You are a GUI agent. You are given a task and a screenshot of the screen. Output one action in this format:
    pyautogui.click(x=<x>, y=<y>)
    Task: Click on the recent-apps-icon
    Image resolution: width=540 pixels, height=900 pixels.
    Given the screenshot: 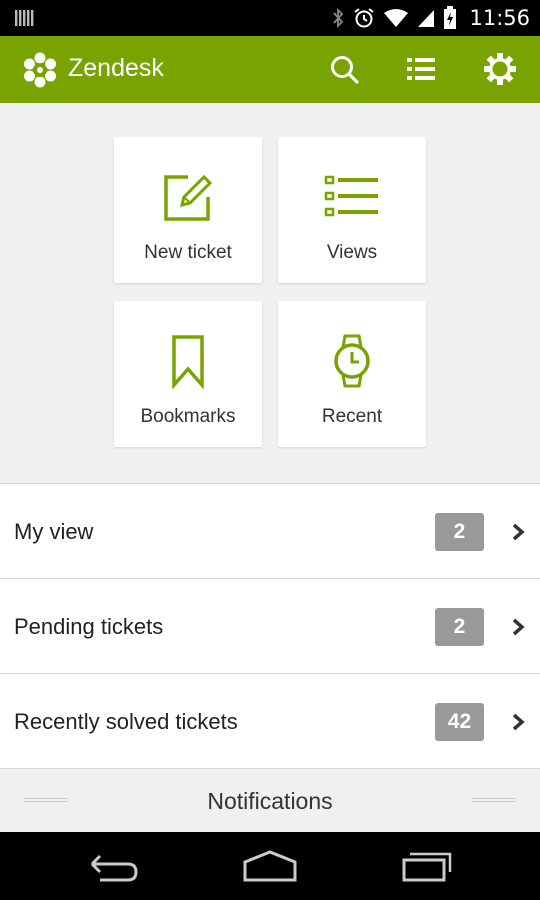 What is the action you would take?
    pyautogui.click(x=428, y=866)
    